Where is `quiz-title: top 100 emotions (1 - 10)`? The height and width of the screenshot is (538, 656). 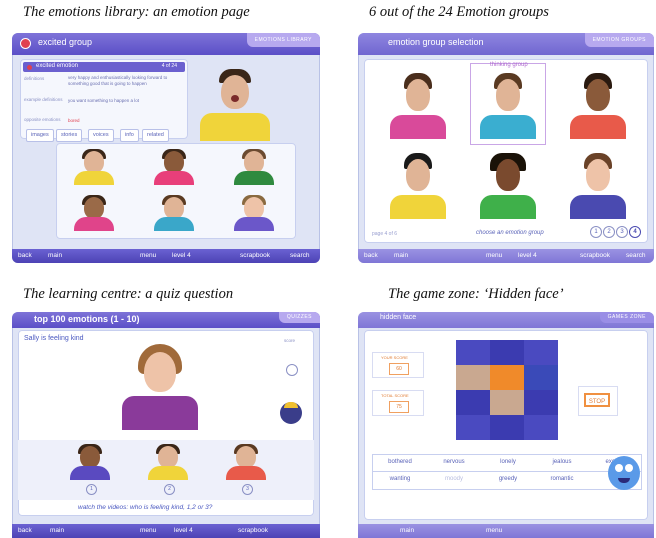 quiz-title: top 100 emotions (1 - 10) is located at coordinates (87, 319).